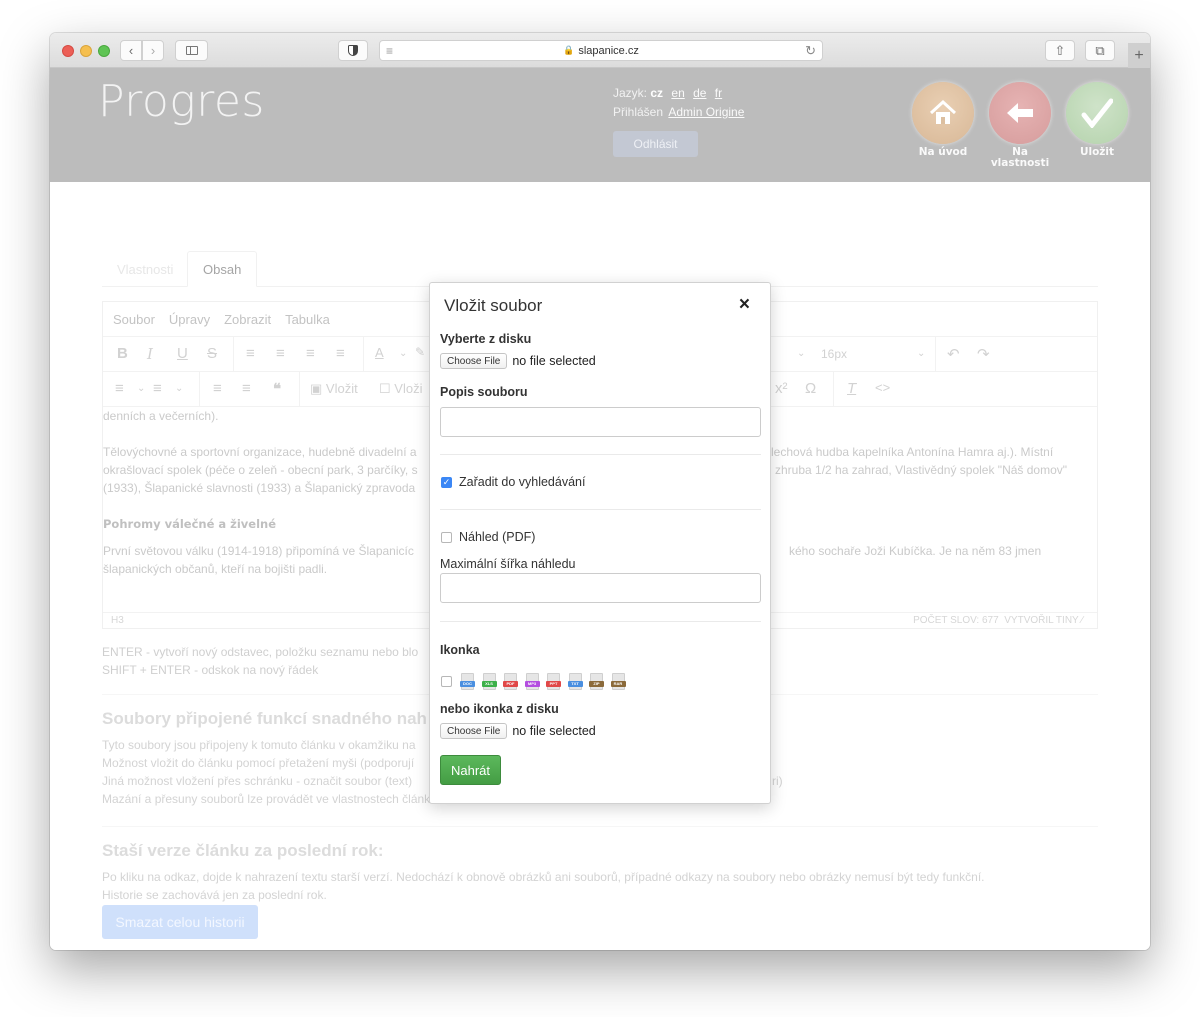 Image resolution: width=1200 pixels, height=1017 pixels. Describe the element at coordinates (569, 50) in the screenshot. I see `lock-icon: 🔒` at that location.